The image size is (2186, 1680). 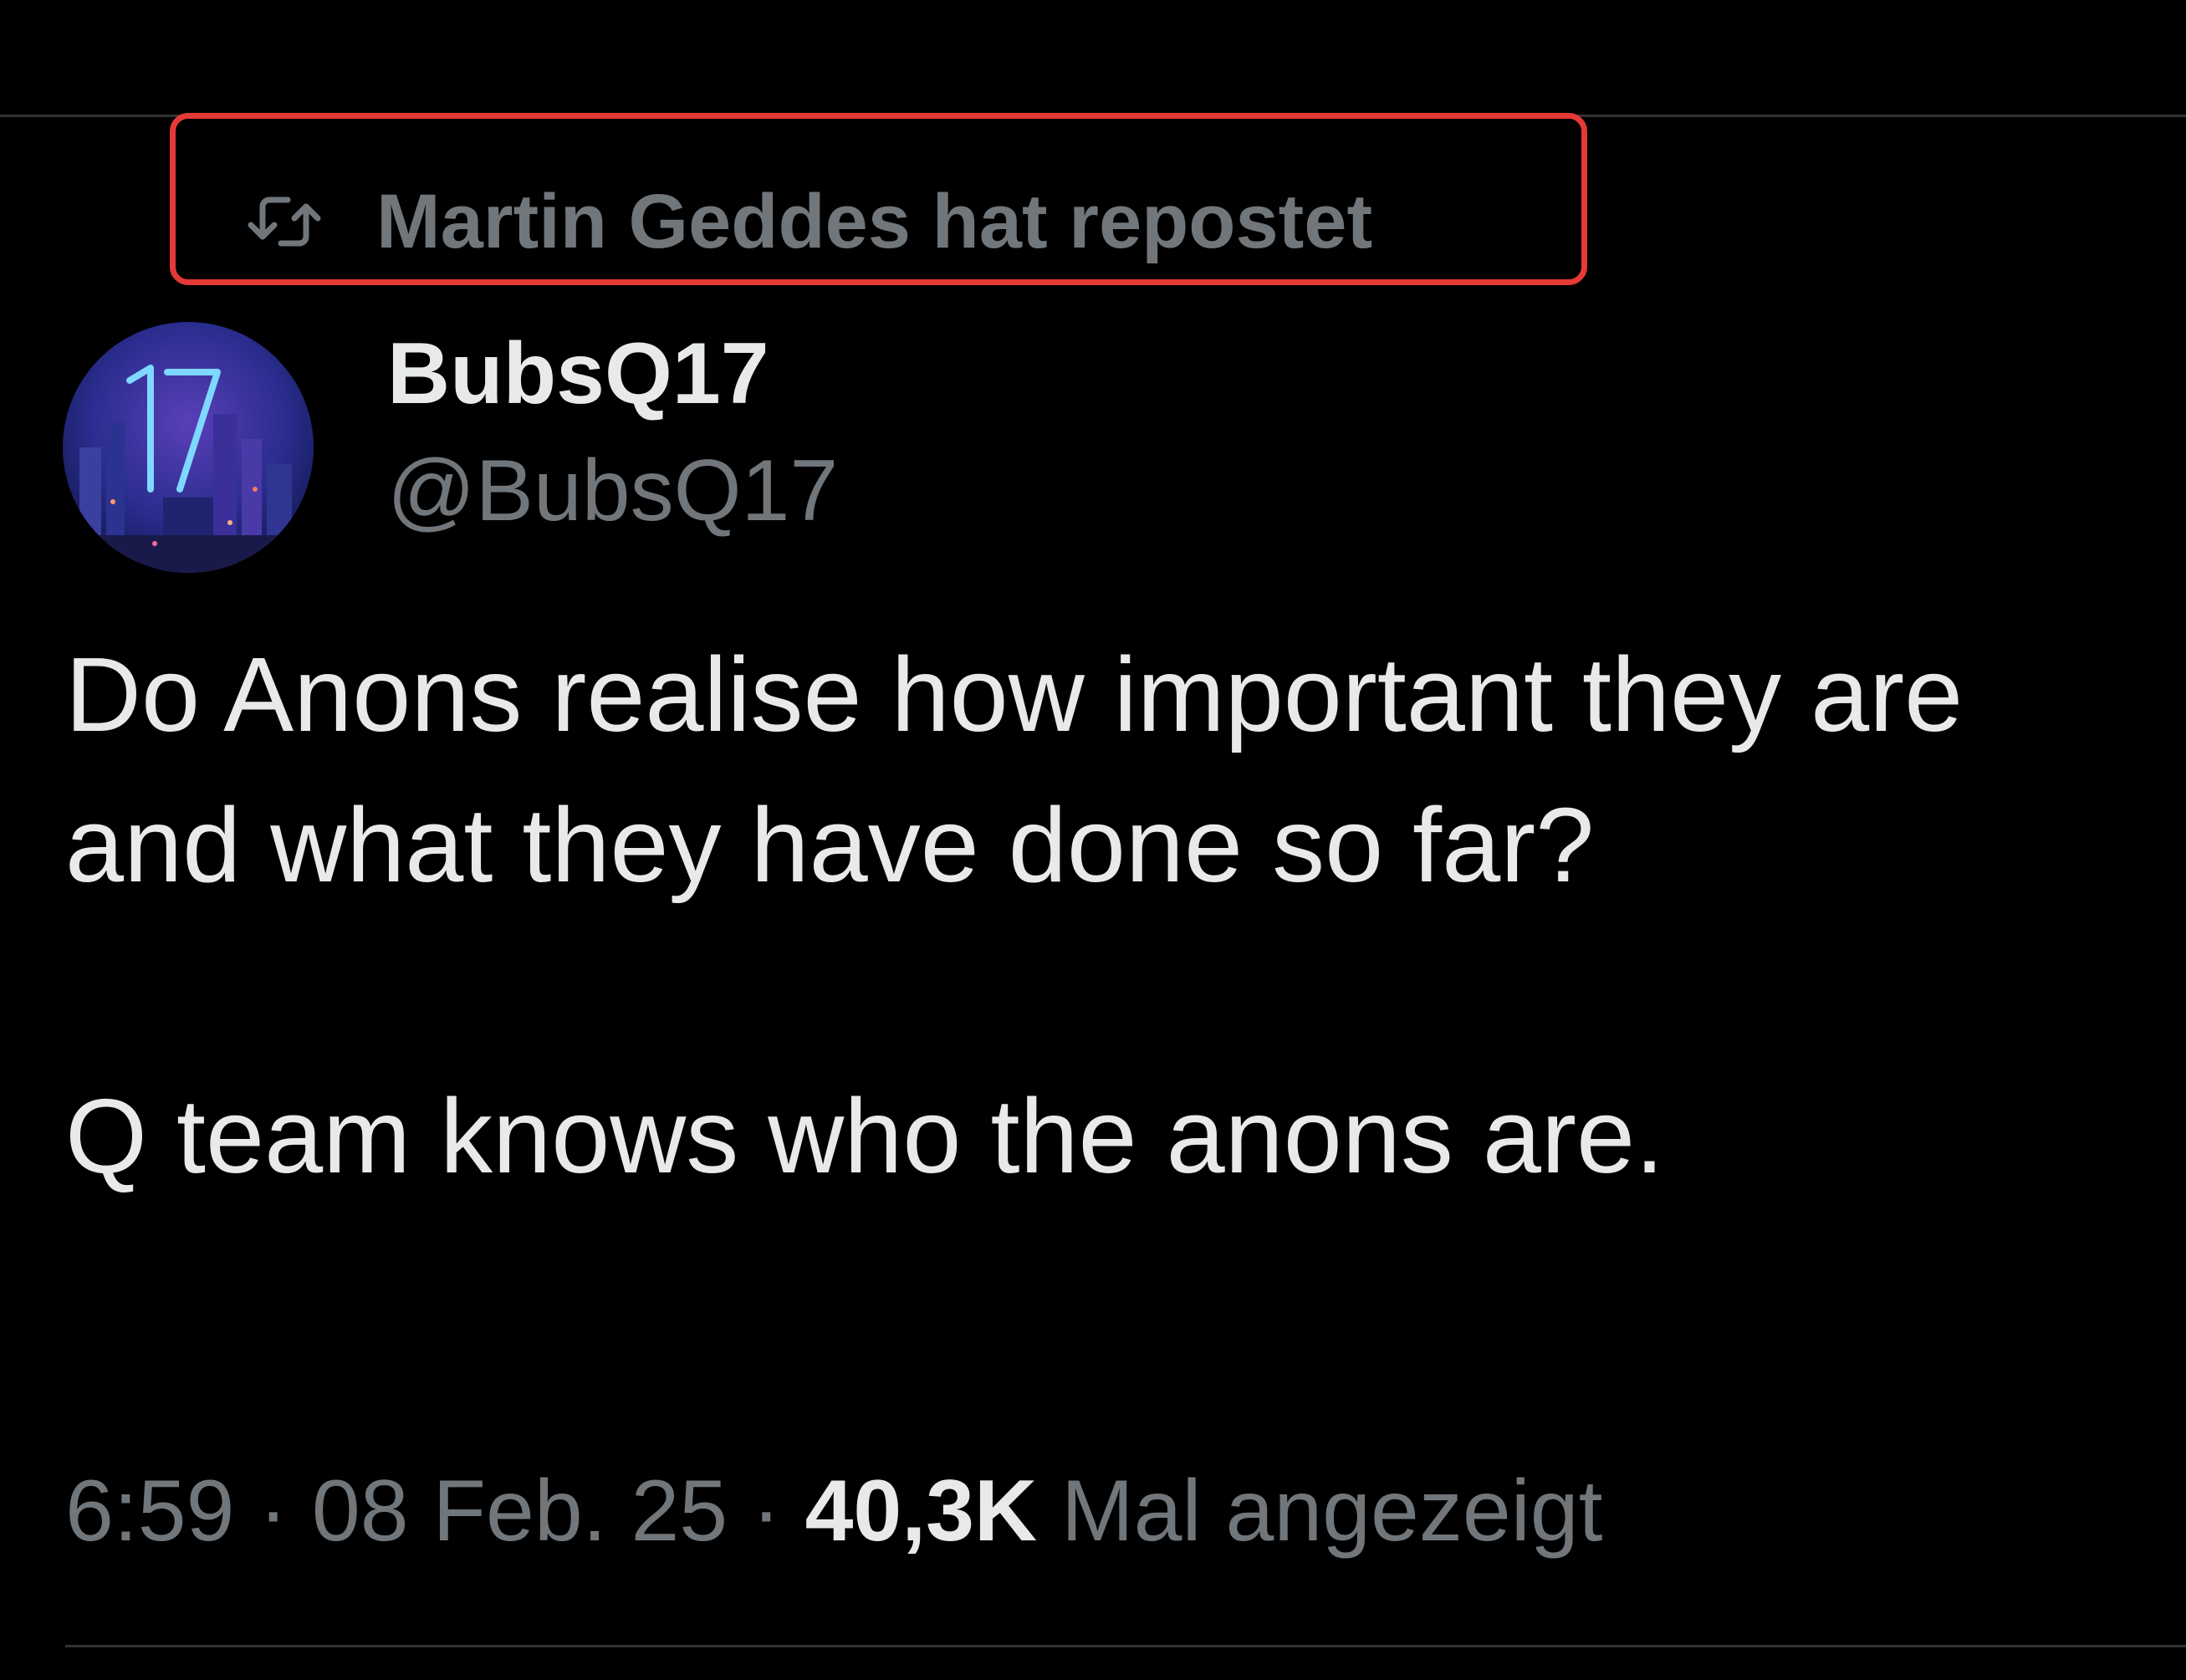 I want to click on tweet-meta: 6:59 · 08 Feb. 25 · 40,3K Mal angezeigt, so click(x=834, y=1511).